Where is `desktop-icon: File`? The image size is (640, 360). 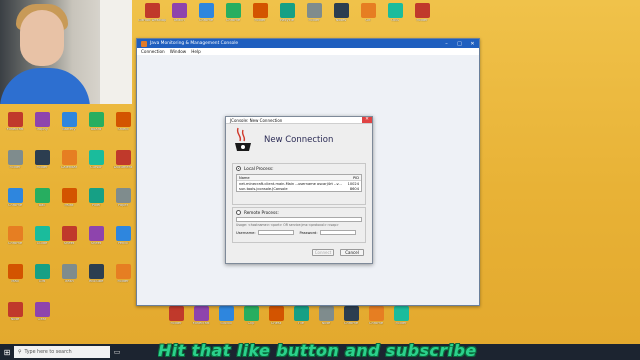 desktop-icon: File is located at coordinates (301, 316).